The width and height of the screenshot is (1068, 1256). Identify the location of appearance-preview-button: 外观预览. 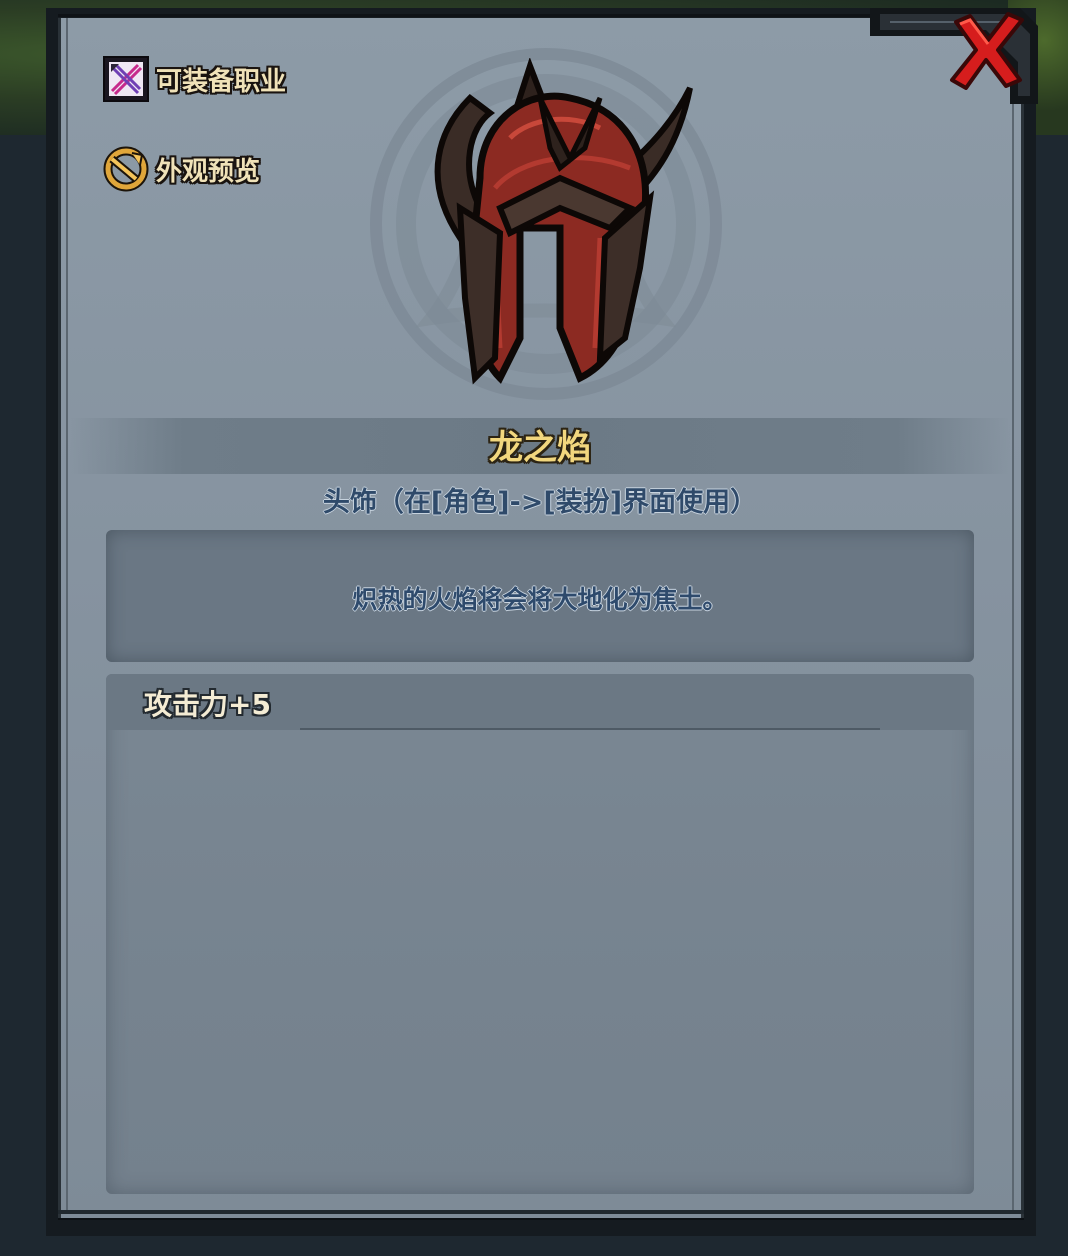
(181, 169).